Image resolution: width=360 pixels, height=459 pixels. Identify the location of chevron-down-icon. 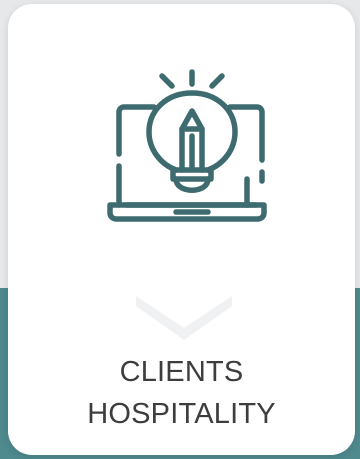
(184, 318).